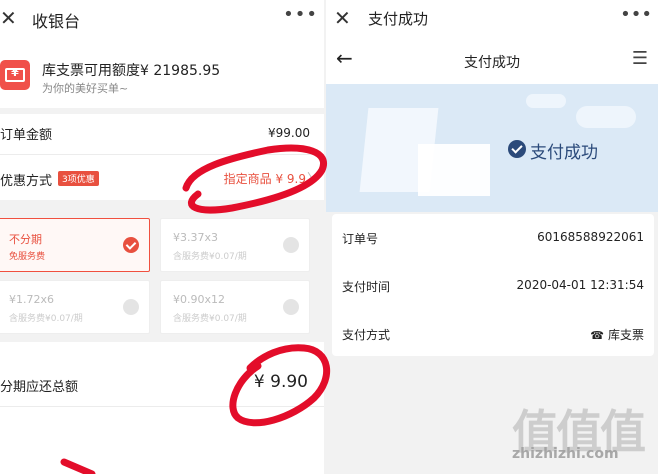  I want to click on plan-option-no-installment: 不分期 免服务费, so click(75, 245).